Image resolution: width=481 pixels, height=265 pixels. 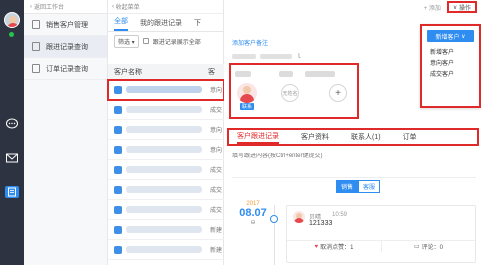 I want to click on plus-icon: +, so click(x=338, y=93).